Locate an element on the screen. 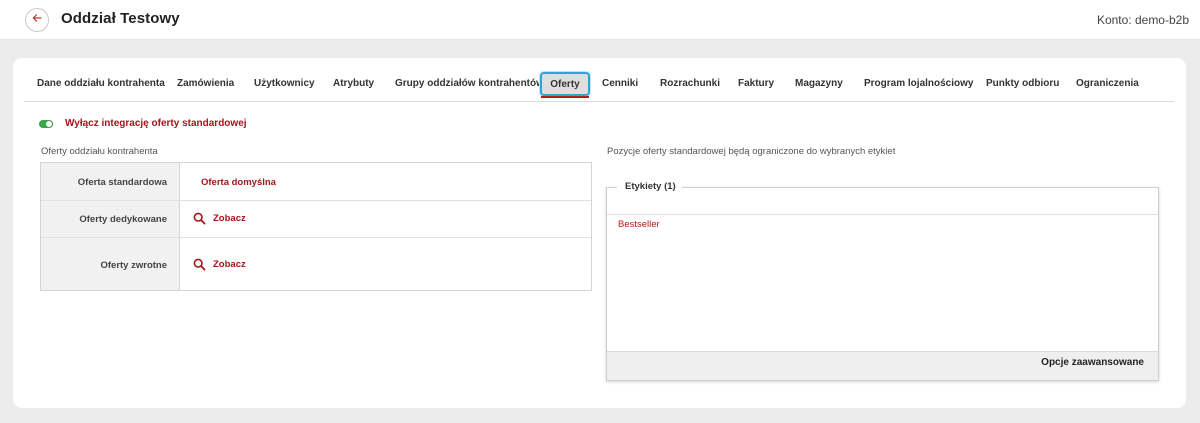 This screenshot has height=423, width=1200. top-bar: Oddział Testowy Konto: demo-b2b is located at coordinates (600, 20).